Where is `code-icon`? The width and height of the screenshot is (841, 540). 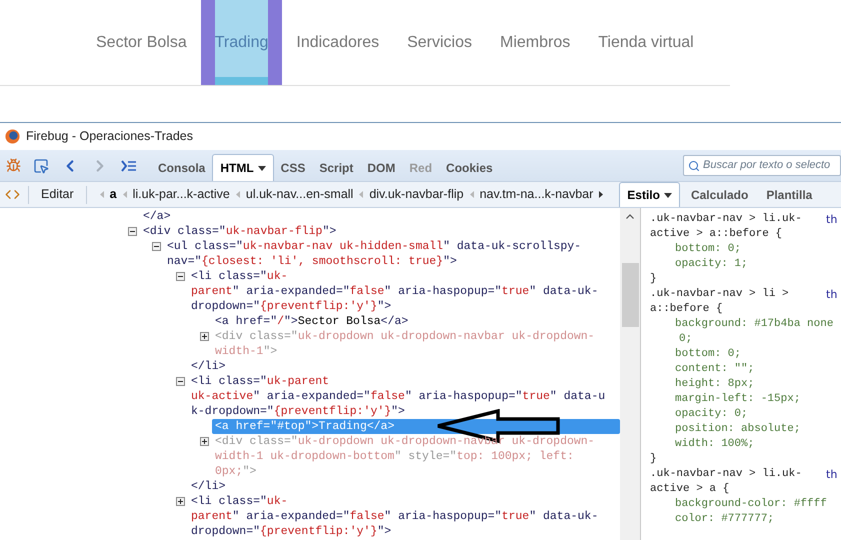 code-icon is located at coordinates (12, 194).